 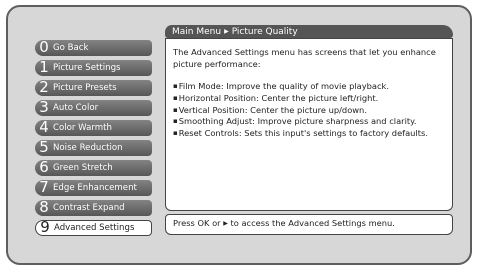 What do you see at coordinates (44, 108) in the screenshot?
I see `menu-item-number: 3` at bounding box center [44, 108].